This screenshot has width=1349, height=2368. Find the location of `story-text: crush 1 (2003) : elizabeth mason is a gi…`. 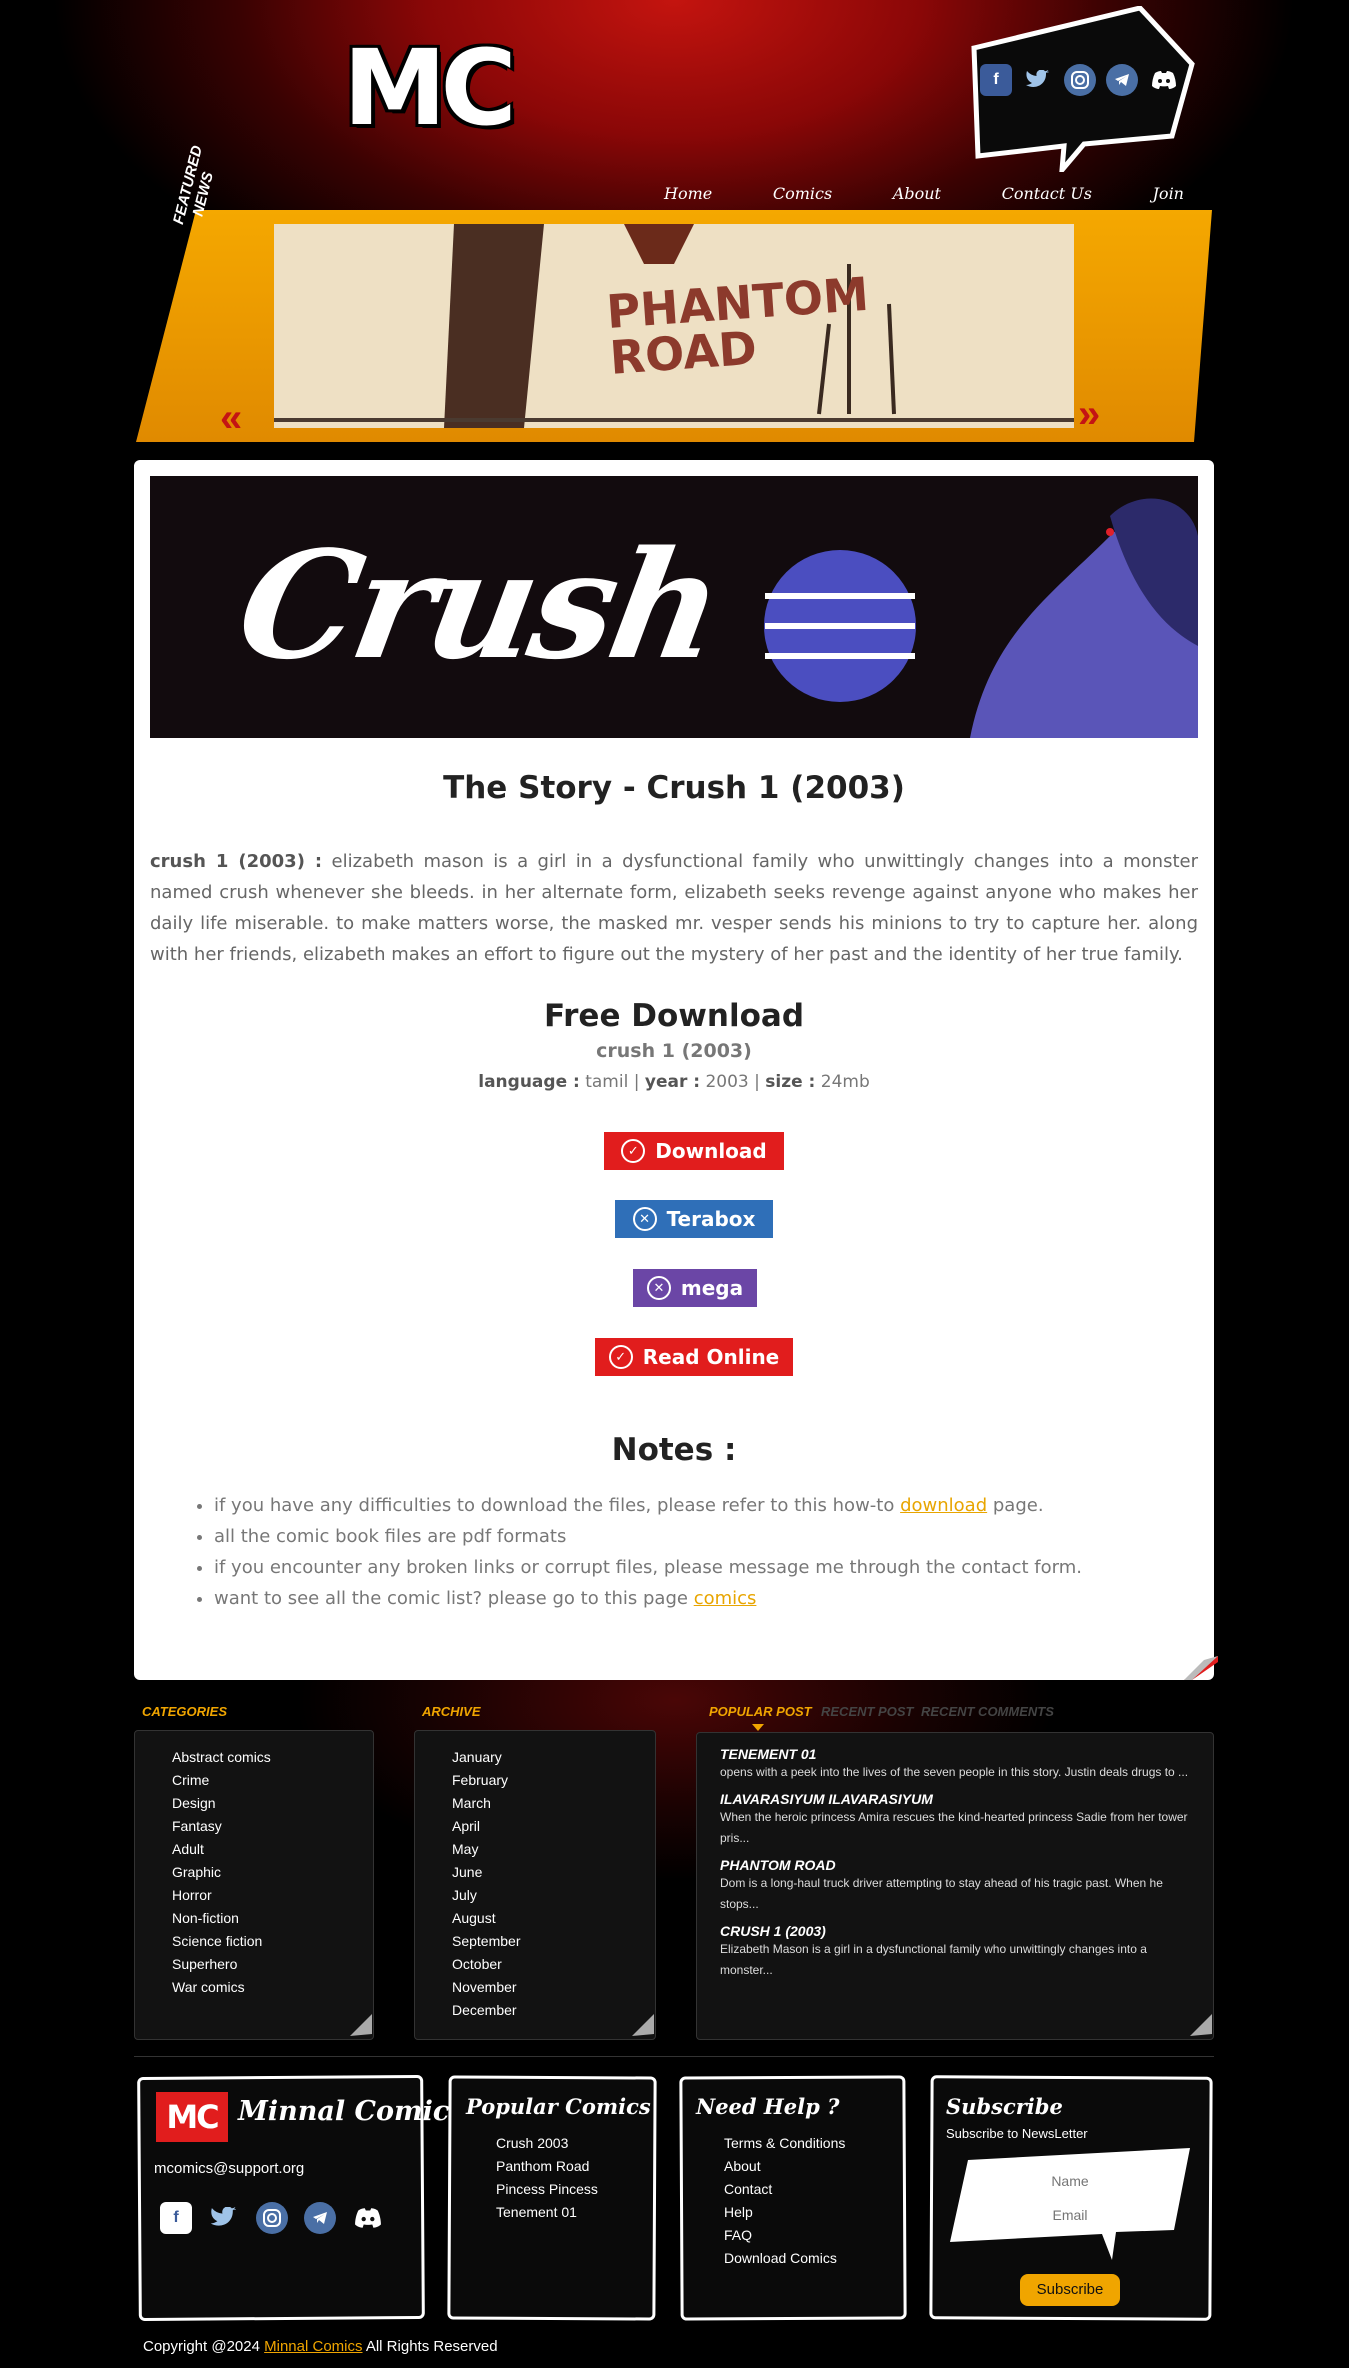

story-text: crush 1 (2003) : elizabeth mason is a gi… is located at coordinates (674, 908).